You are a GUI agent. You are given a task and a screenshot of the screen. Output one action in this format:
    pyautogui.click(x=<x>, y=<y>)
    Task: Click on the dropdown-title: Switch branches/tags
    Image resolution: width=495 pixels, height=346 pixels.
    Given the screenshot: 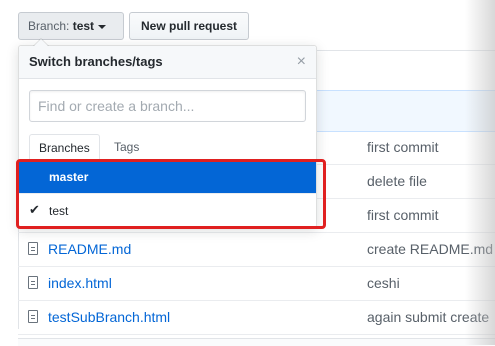 What is the action you would take?
    pyautogui.click(x=96, y=61)
    